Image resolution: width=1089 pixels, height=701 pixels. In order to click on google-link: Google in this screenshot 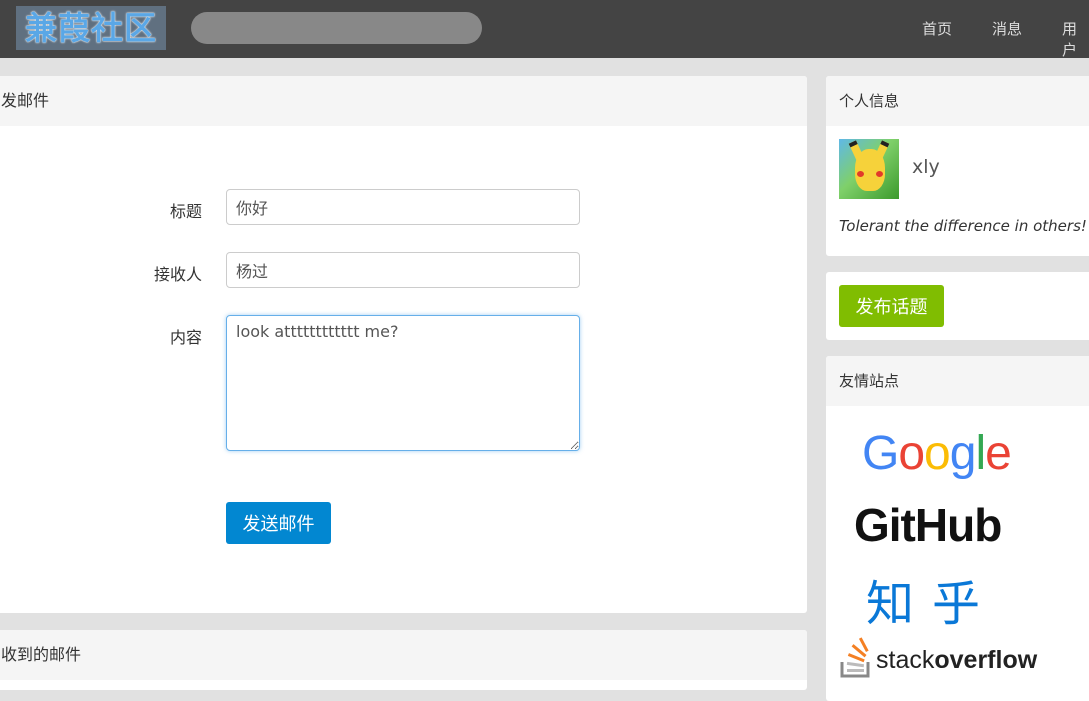, I will do `click(937, 453)`.